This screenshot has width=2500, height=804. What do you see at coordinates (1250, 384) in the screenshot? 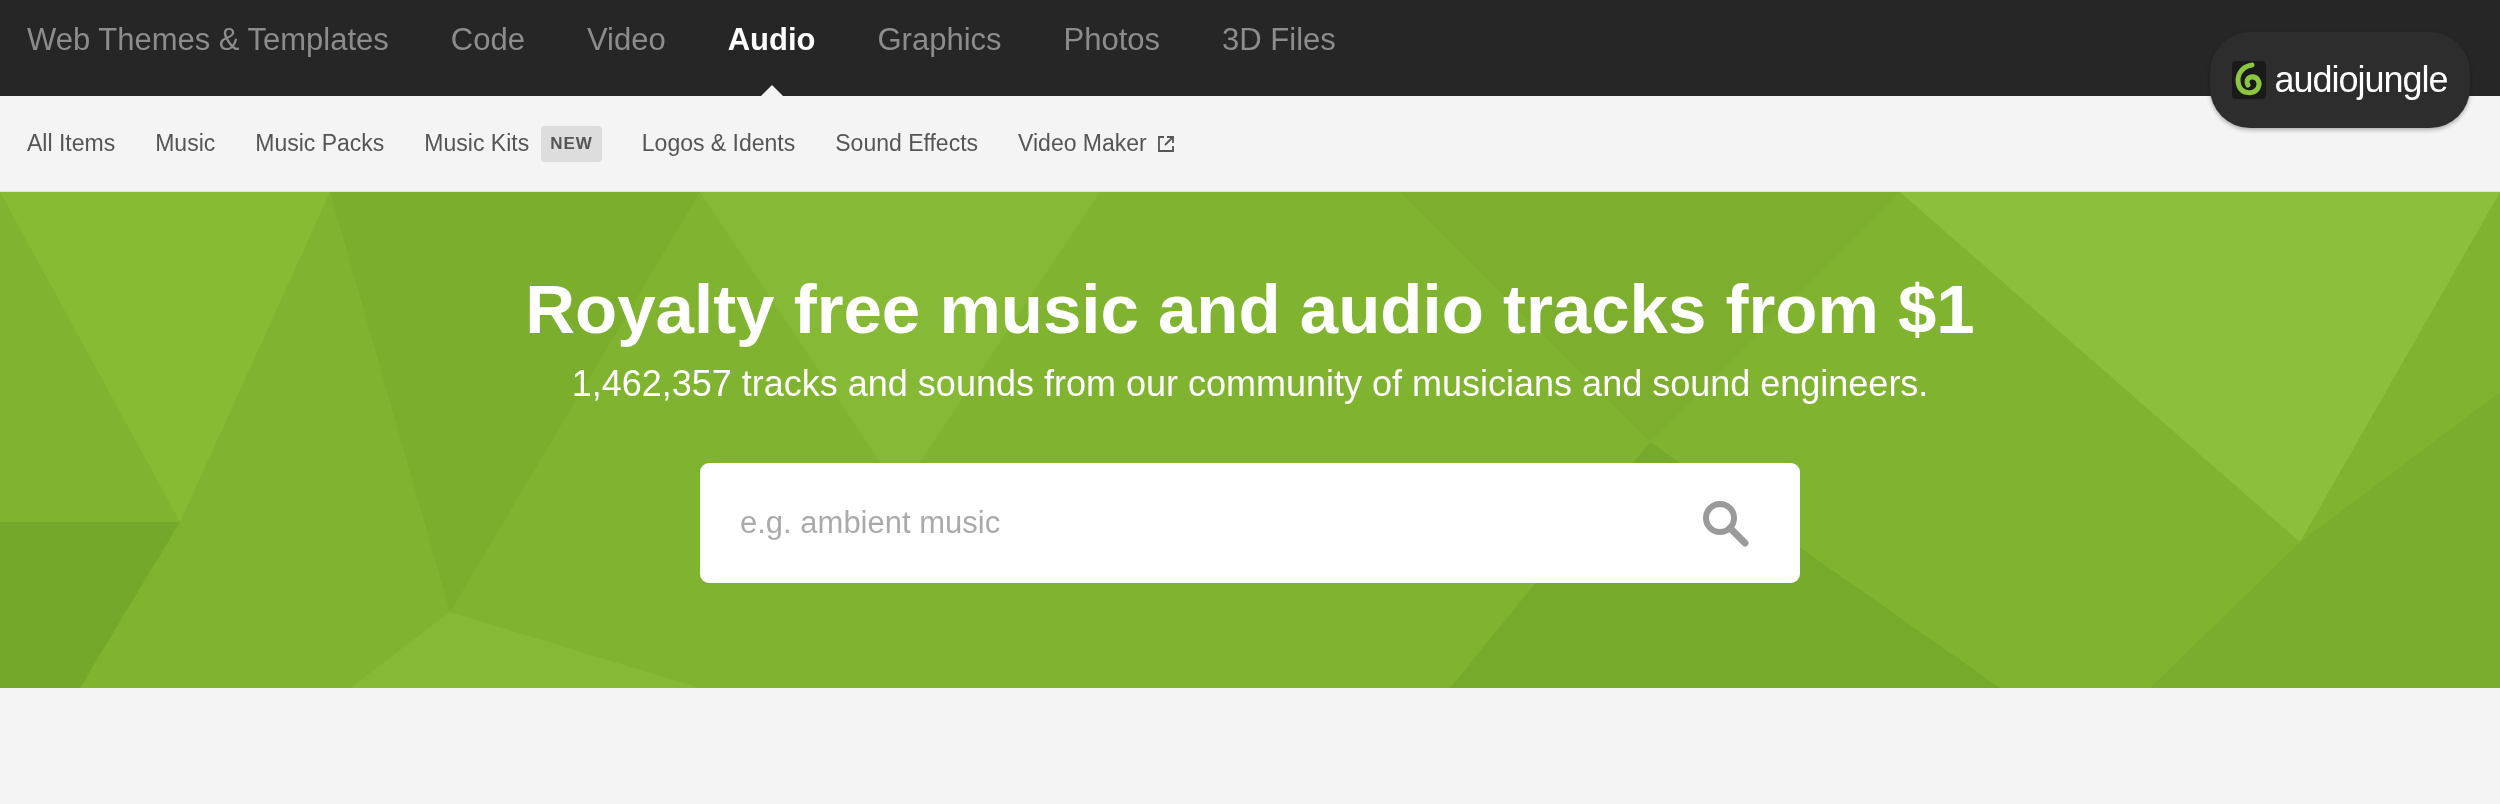
I see `hero-subtitle: 1,462,357 tracks and sounds from our community of musicians and sound engineers.` at bounding box center [1250, 384].